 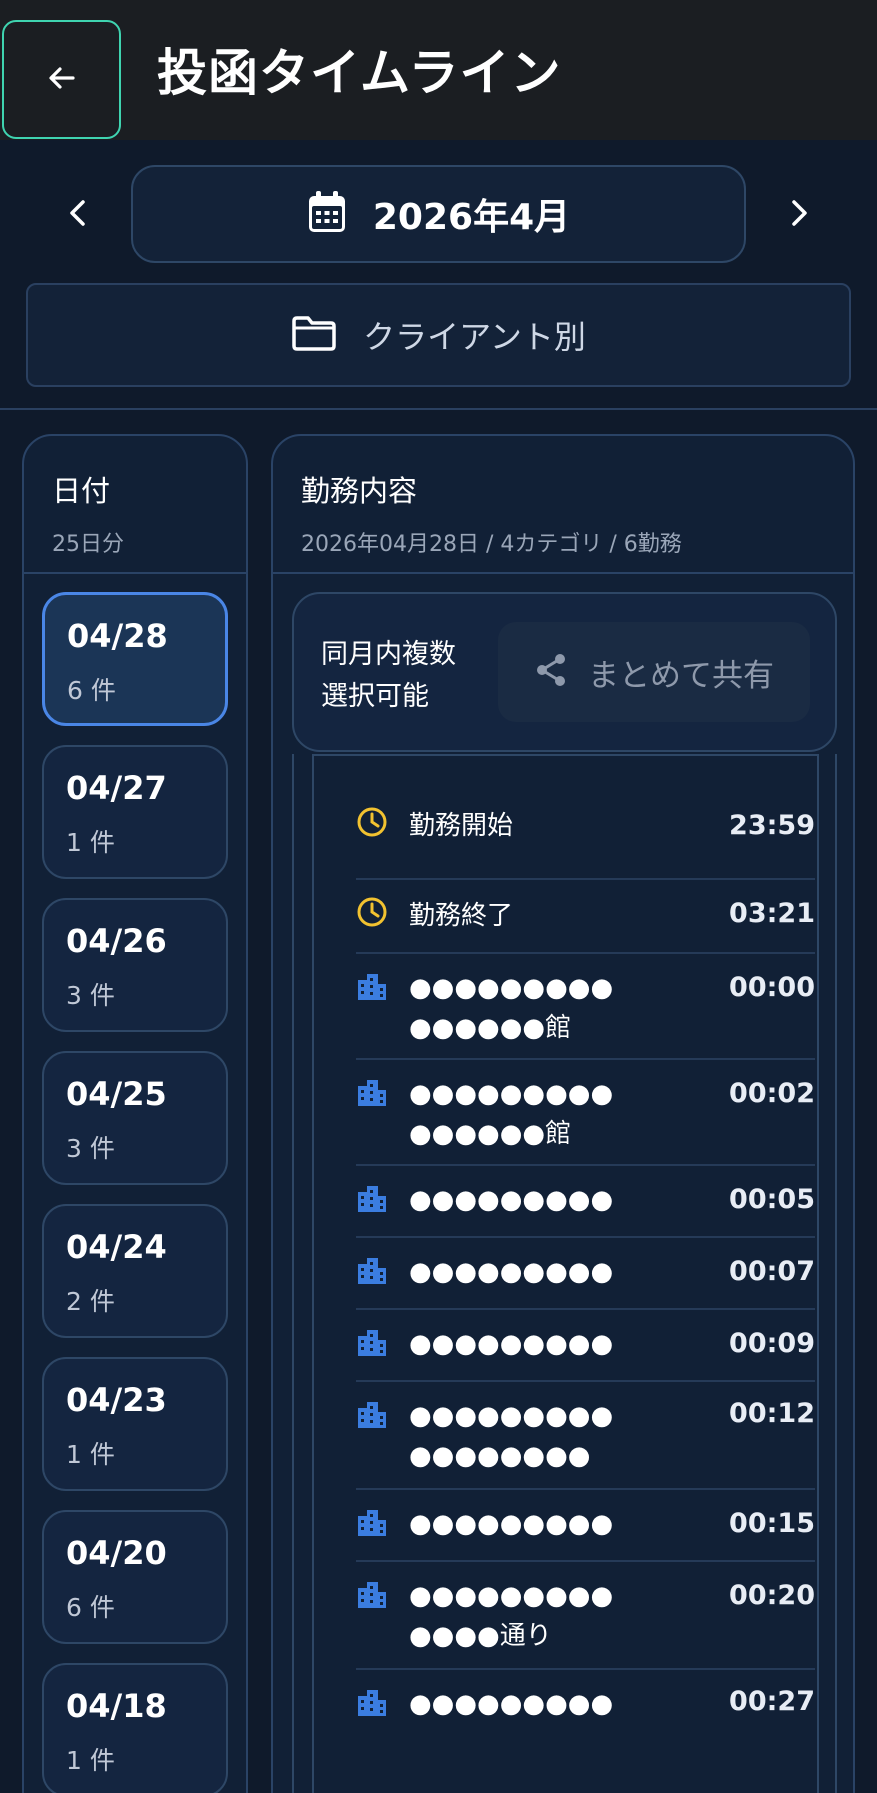 What do you see at coordinates (772, 1199) in the screenshot?
I see `timeline-time: 00:05` at bounding box center [772, 1199].